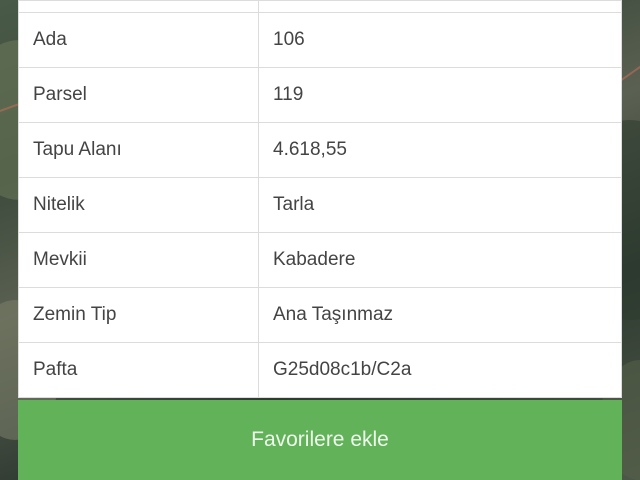  I want to click on row-label-tapu-alani: Tapu Alanı, so click(138, 150).